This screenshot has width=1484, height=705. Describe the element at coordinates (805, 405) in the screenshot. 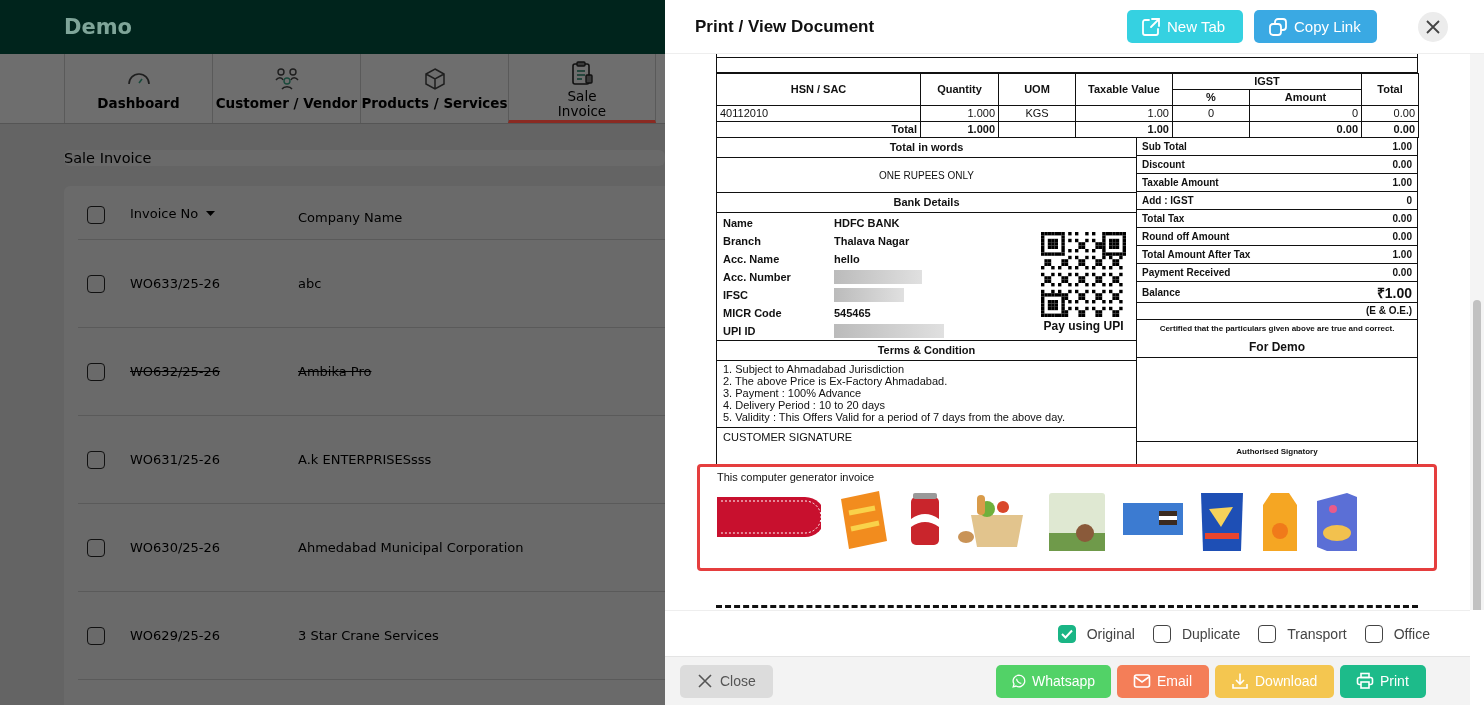

I see `terms-item: 4. Delivery Period : 10 to 20 days` at that location.